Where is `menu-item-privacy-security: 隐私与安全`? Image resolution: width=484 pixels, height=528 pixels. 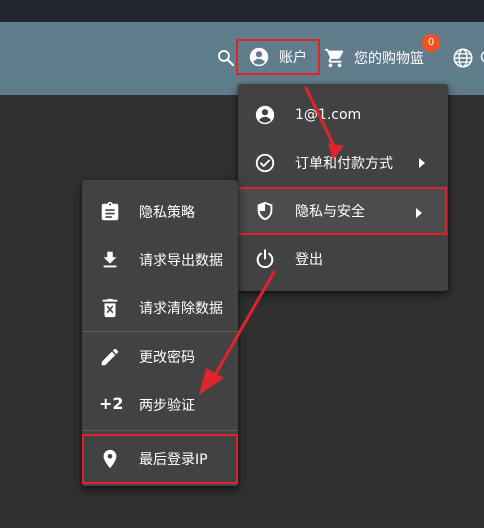
menu-item-privacy-security: 隐私与安全 is located at coordinates (341, 211).